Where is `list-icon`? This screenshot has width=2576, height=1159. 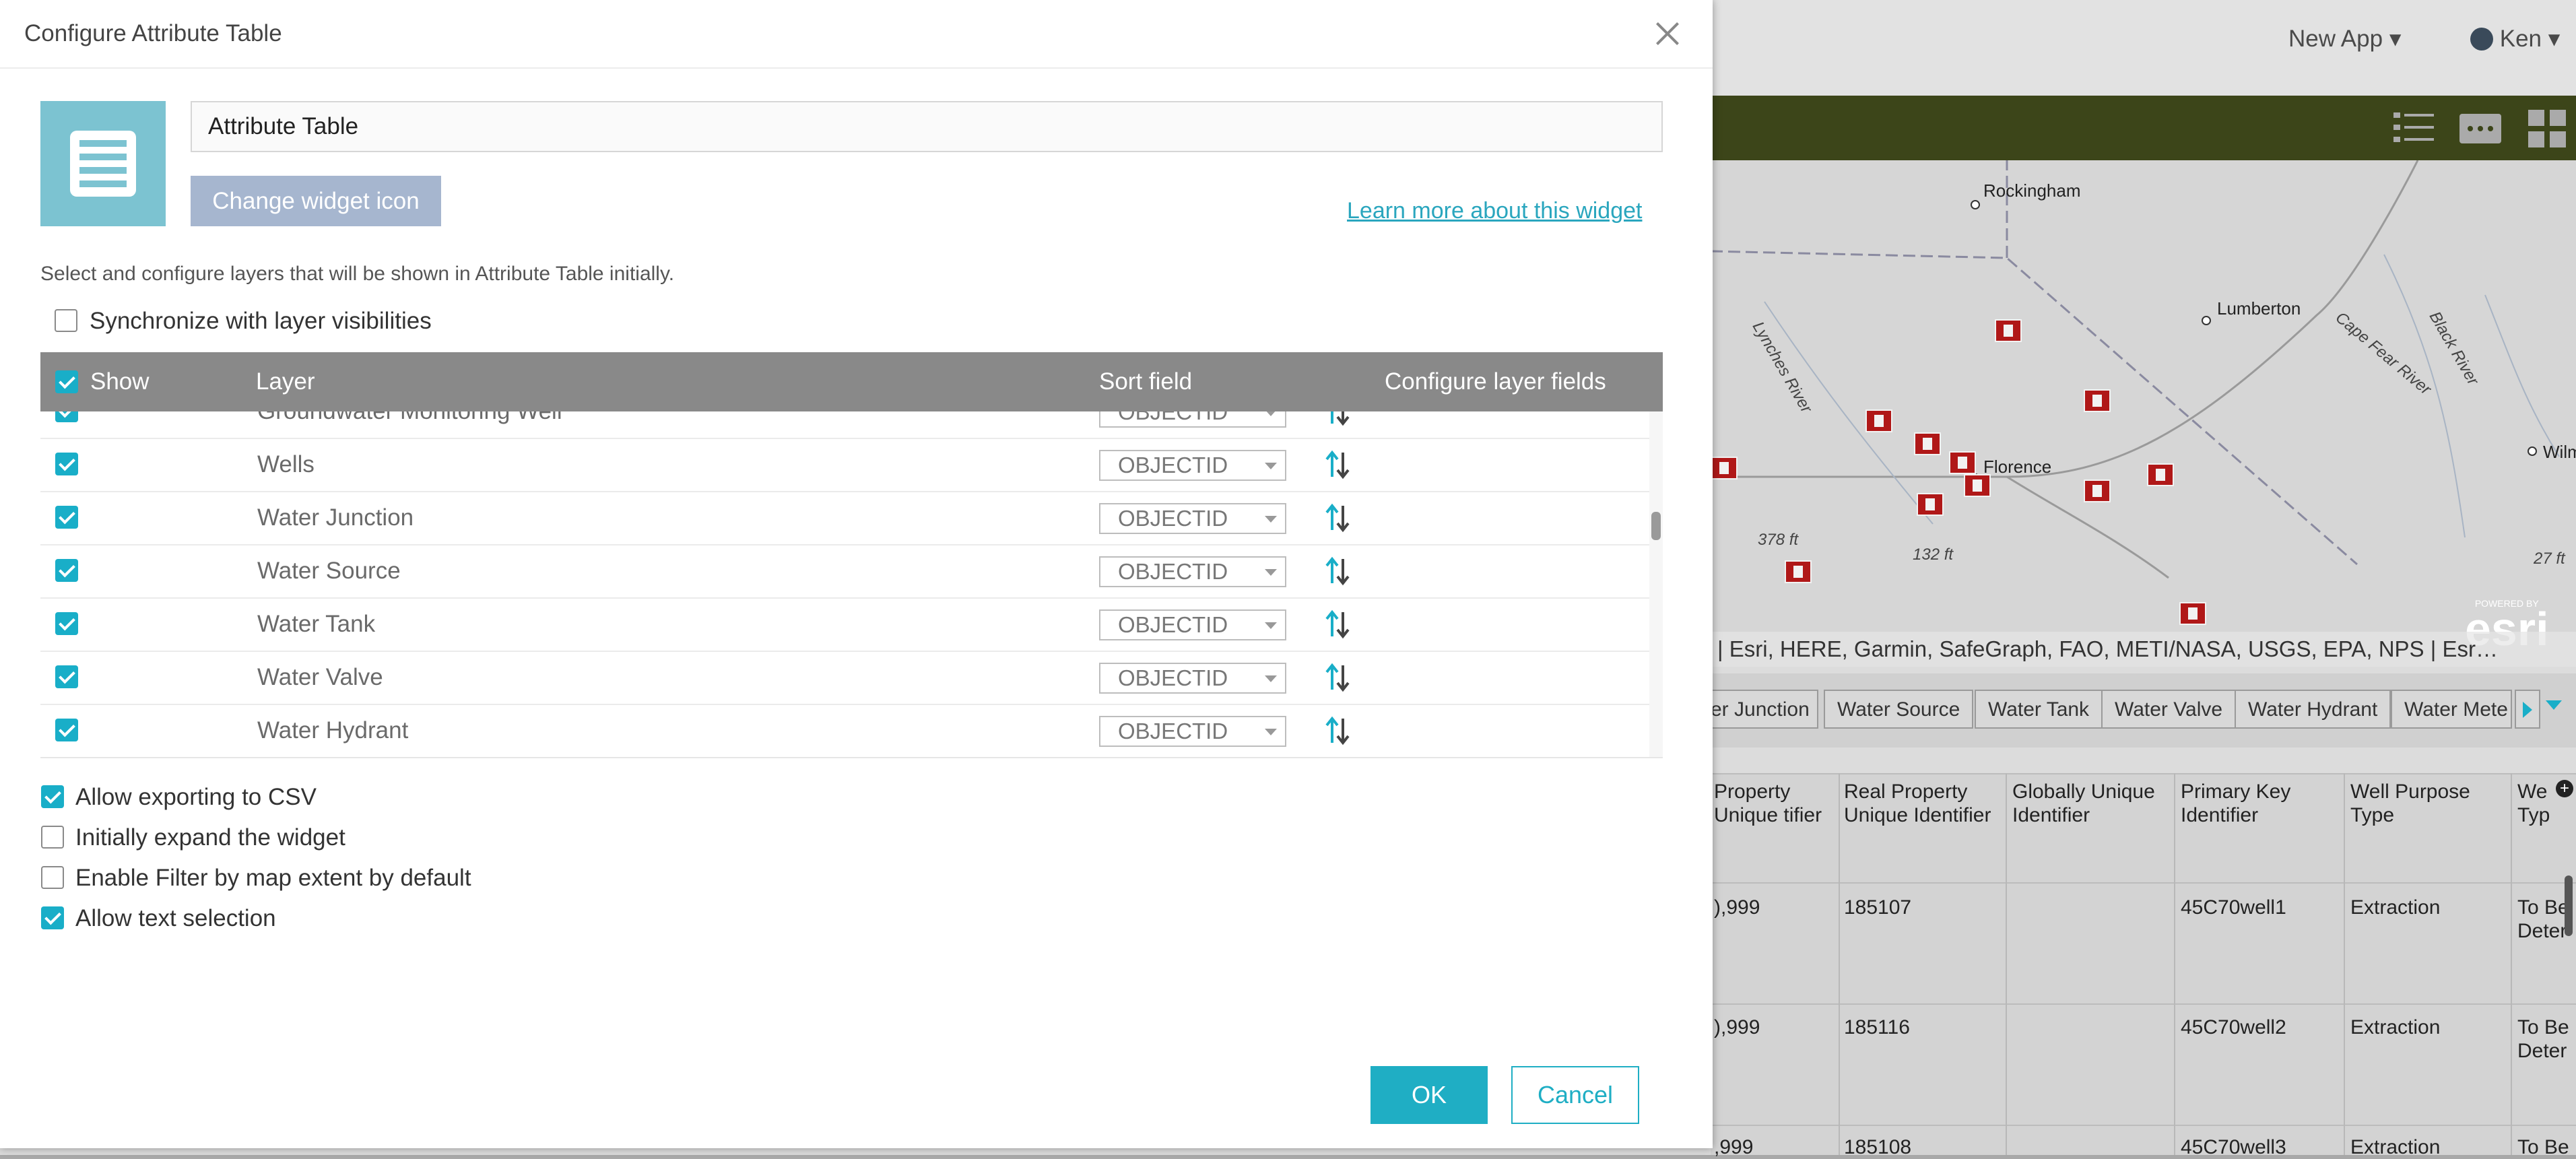
list-icon is located at coordinates (2414, 128).